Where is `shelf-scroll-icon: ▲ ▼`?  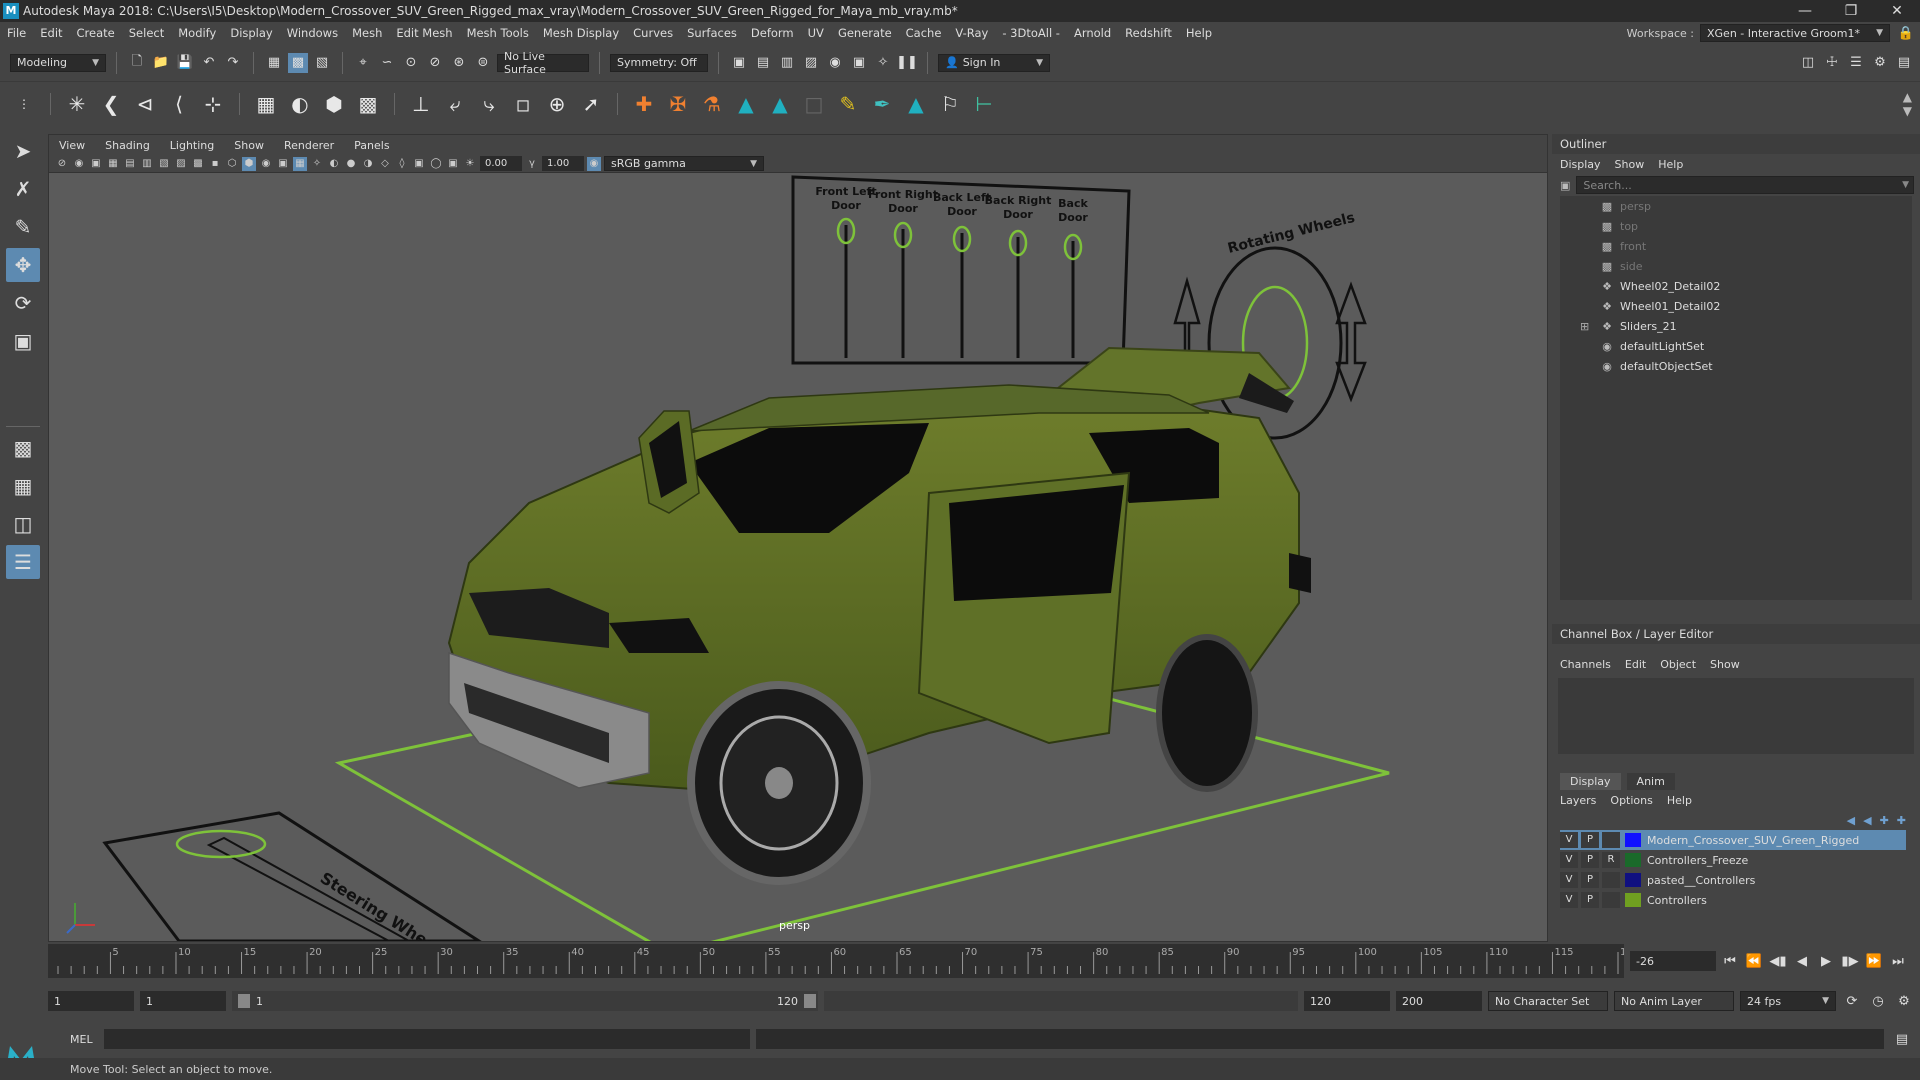
shelf-scroll-icon: ▲ ▼ is located at coordinates (1911, 104).